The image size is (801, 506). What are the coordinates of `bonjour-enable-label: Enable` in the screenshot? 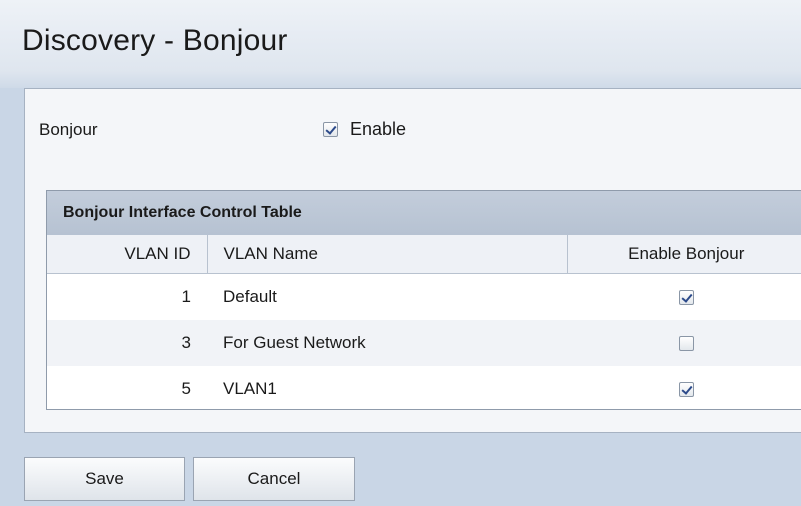 It's located at (378, 129).